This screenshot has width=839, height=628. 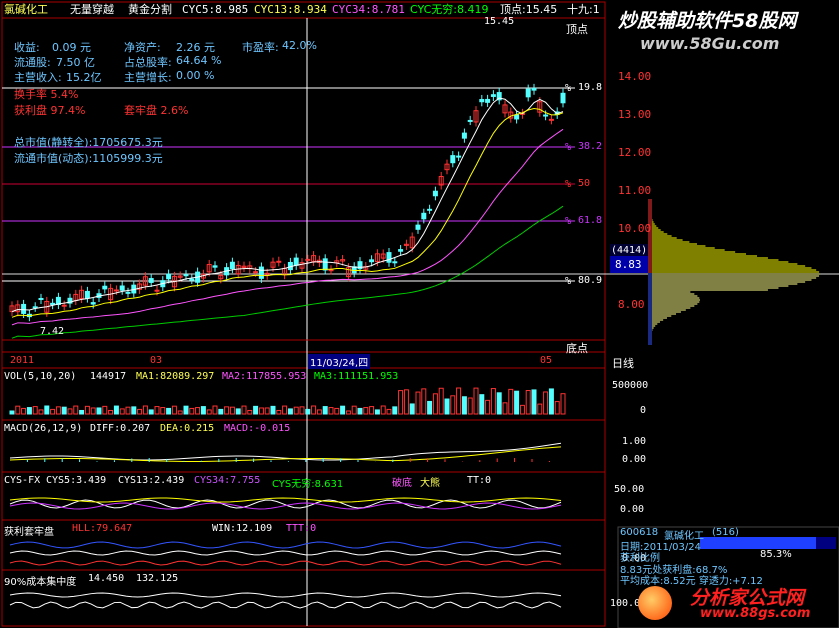 What do you see at coordinates (22, 480) in the screenshot?
I see `cys-label: CYS-FX` at bounding box center [22, 480].